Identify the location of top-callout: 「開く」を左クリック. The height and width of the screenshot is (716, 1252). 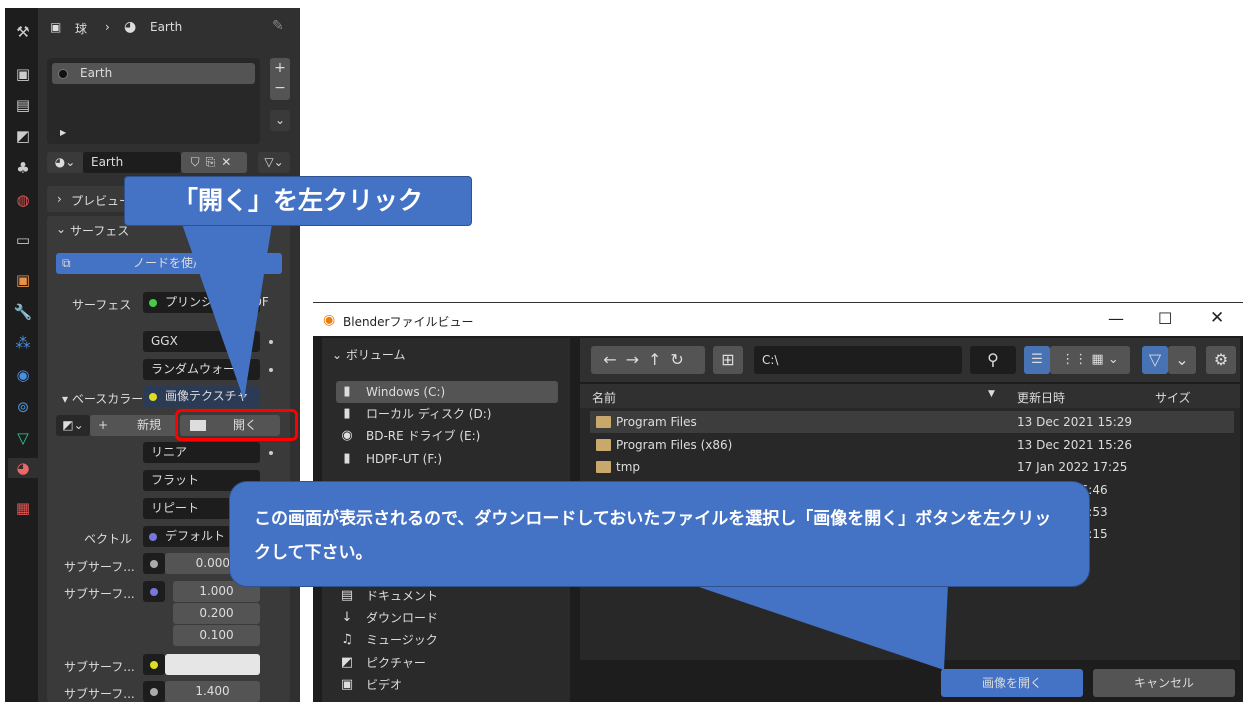
(298, 201).